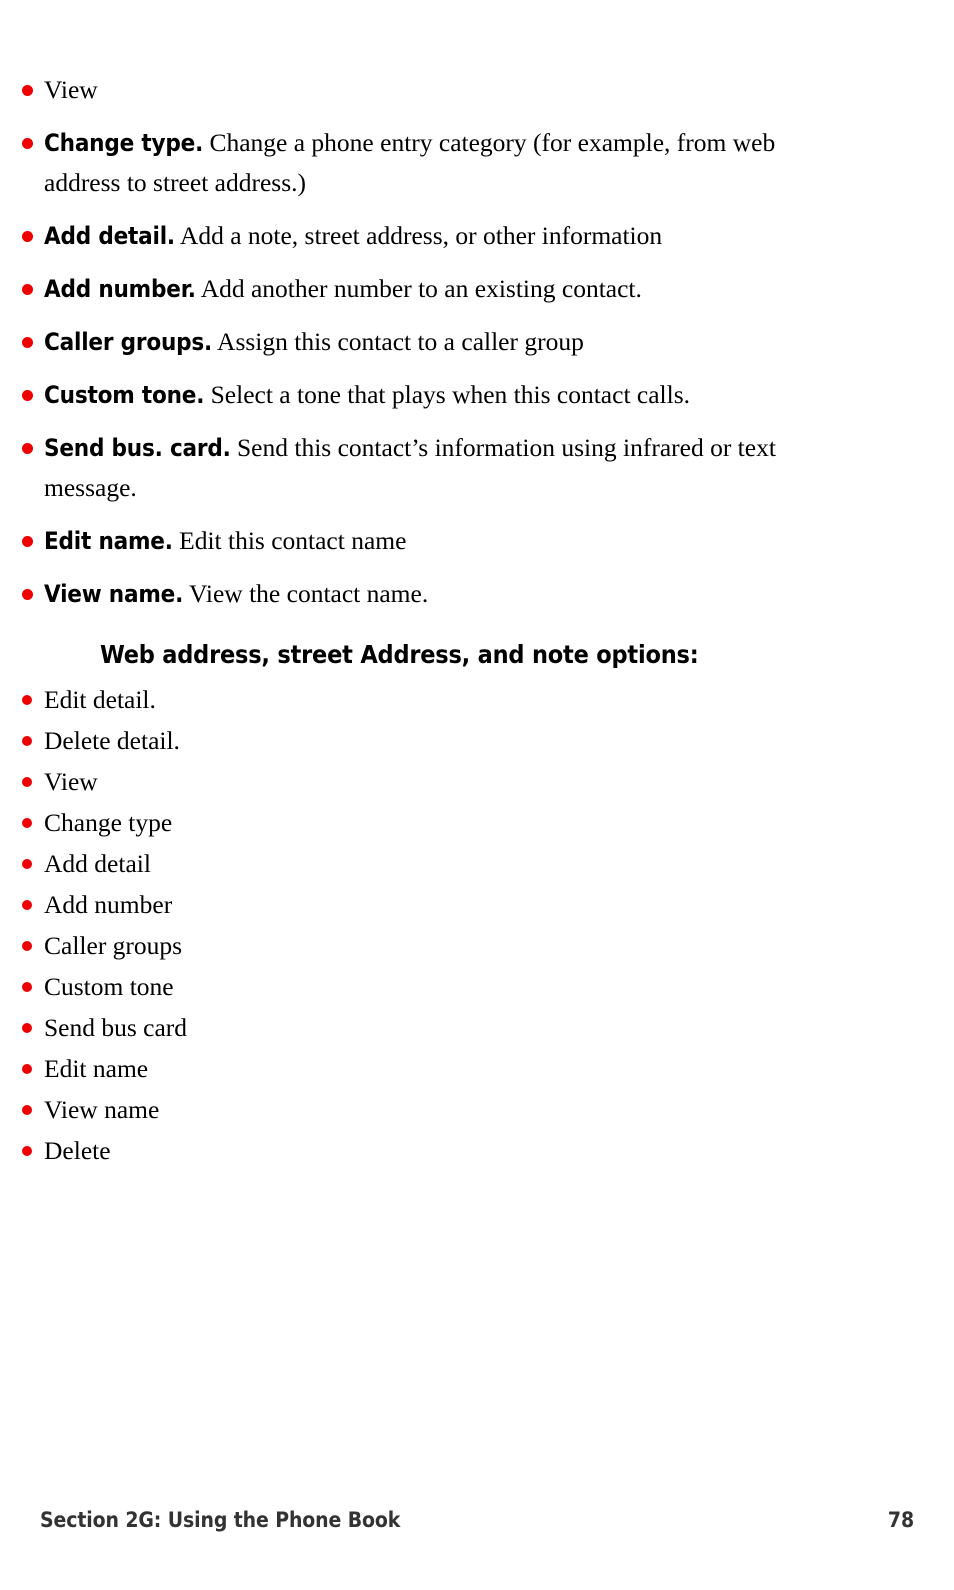 This screenshot has width=954, height=1590. I want to click on list-item-term: Add detail., so click(109, 236).